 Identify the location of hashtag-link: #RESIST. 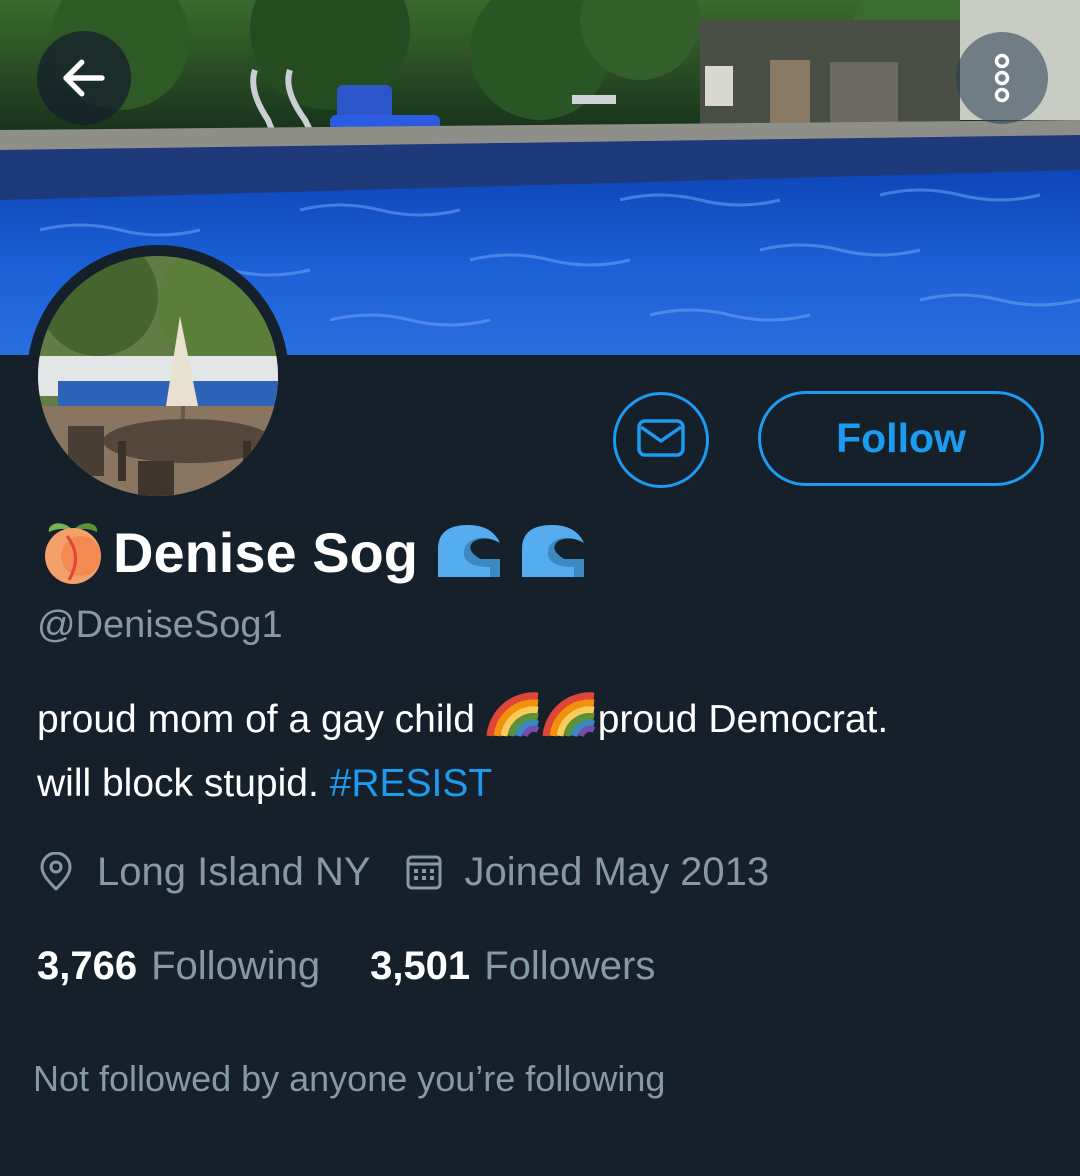
(411, 783).